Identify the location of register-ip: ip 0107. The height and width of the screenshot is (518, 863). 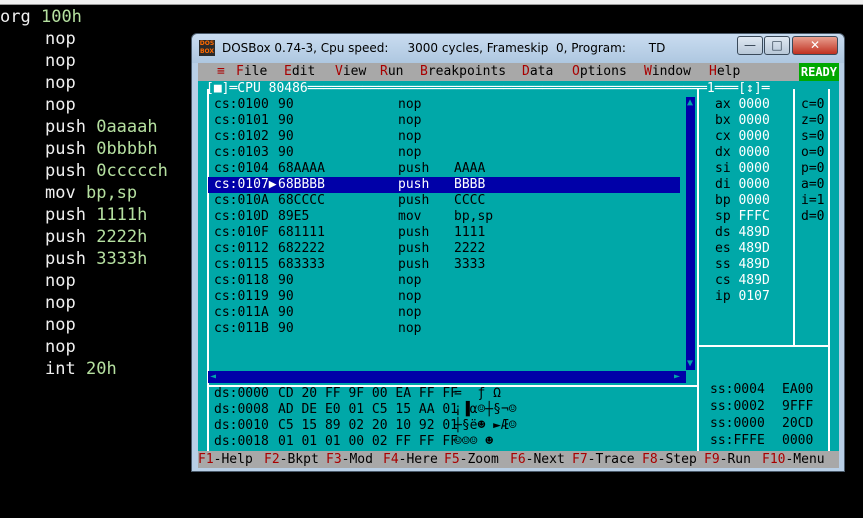
(742, 297).